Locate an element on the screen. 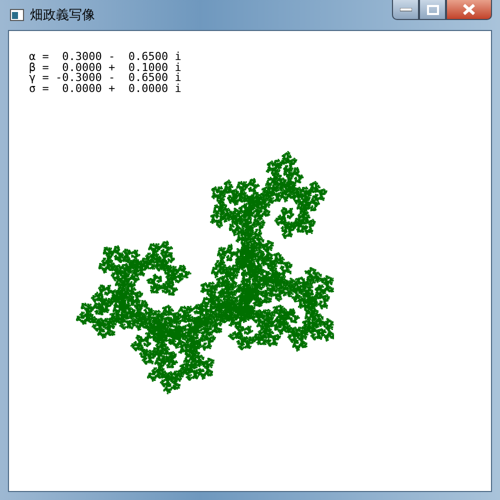  parameter-text: β = 0.0000 + 0.1000 i is located at coordinates (105, 67).